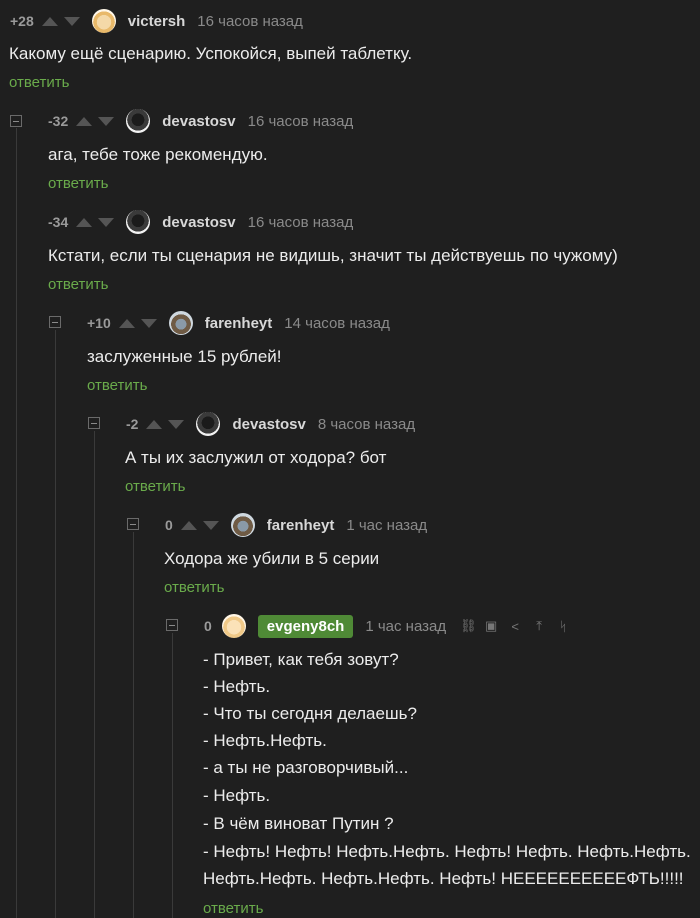 This screenshot has width=700, height=918. I want to click on comment-rating: -32, so click(58, 121).